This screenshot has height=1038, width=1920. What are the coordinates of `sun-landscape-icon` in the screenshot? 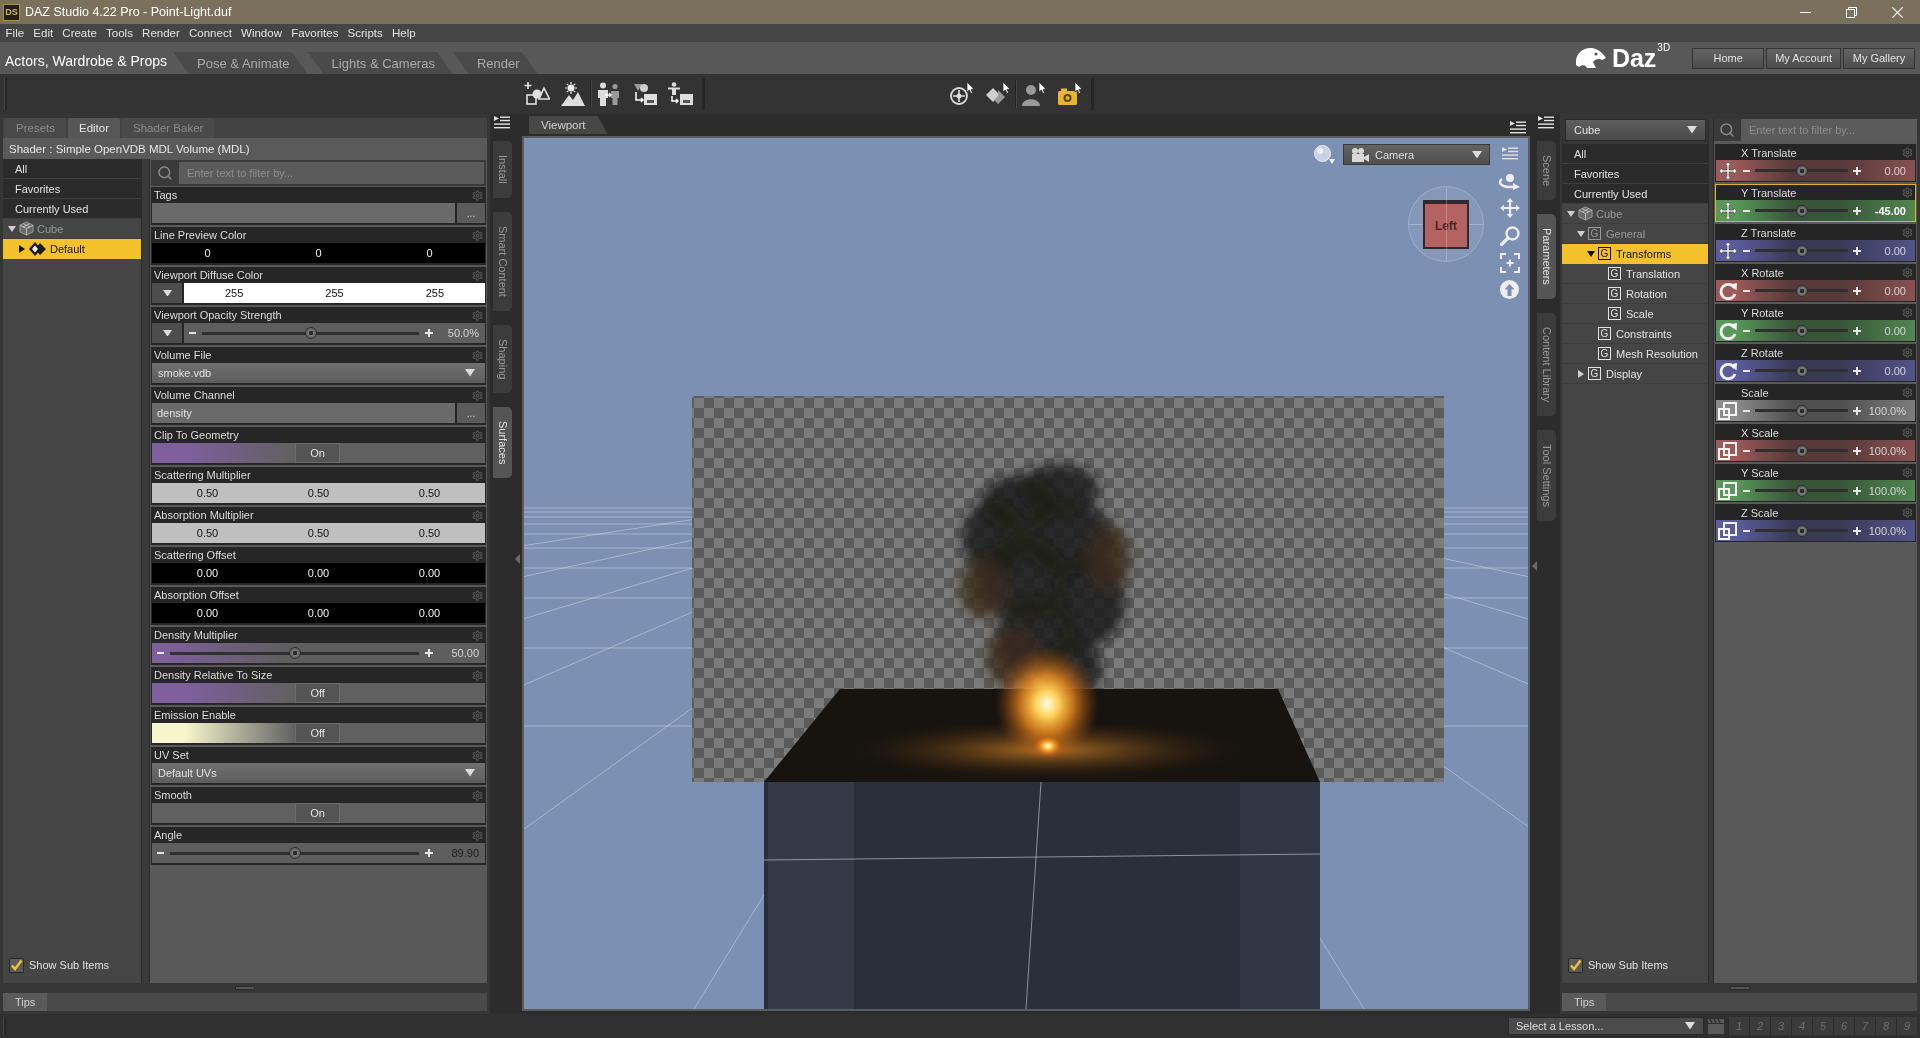 It's located at (573, 94).